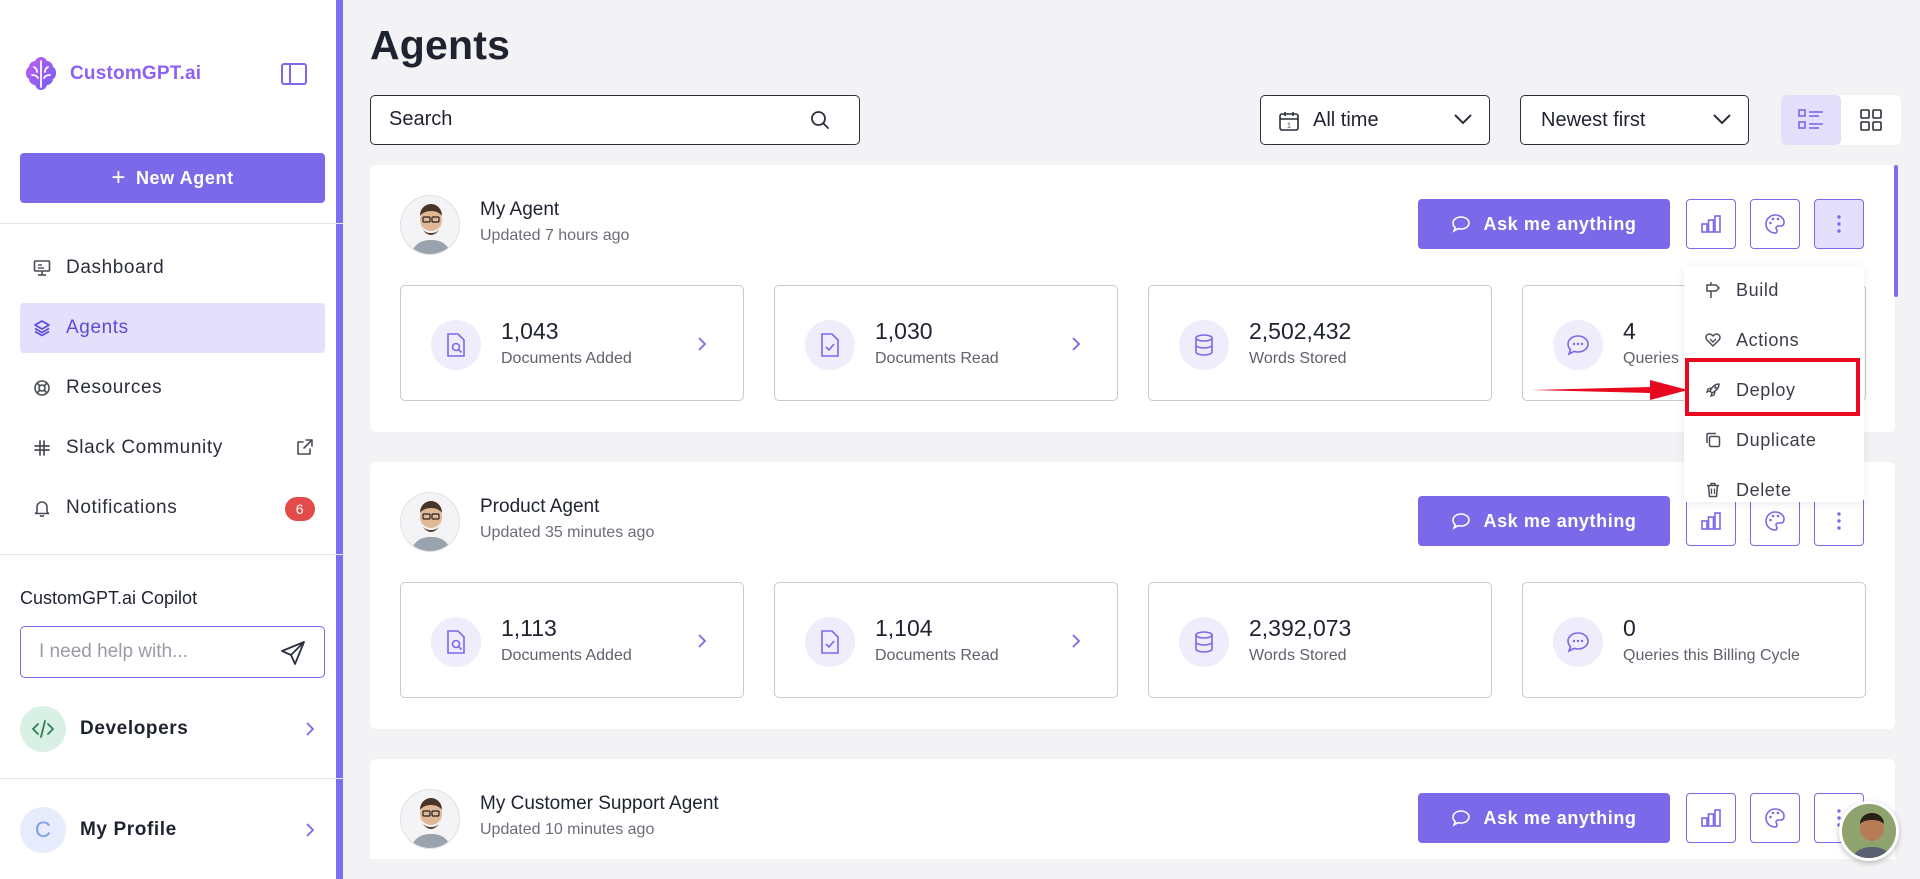 The image size is (1920, 879). Describe the element at coordinates (42, 388) in the screenshot. I see `lifebuoy-icon` at that location.